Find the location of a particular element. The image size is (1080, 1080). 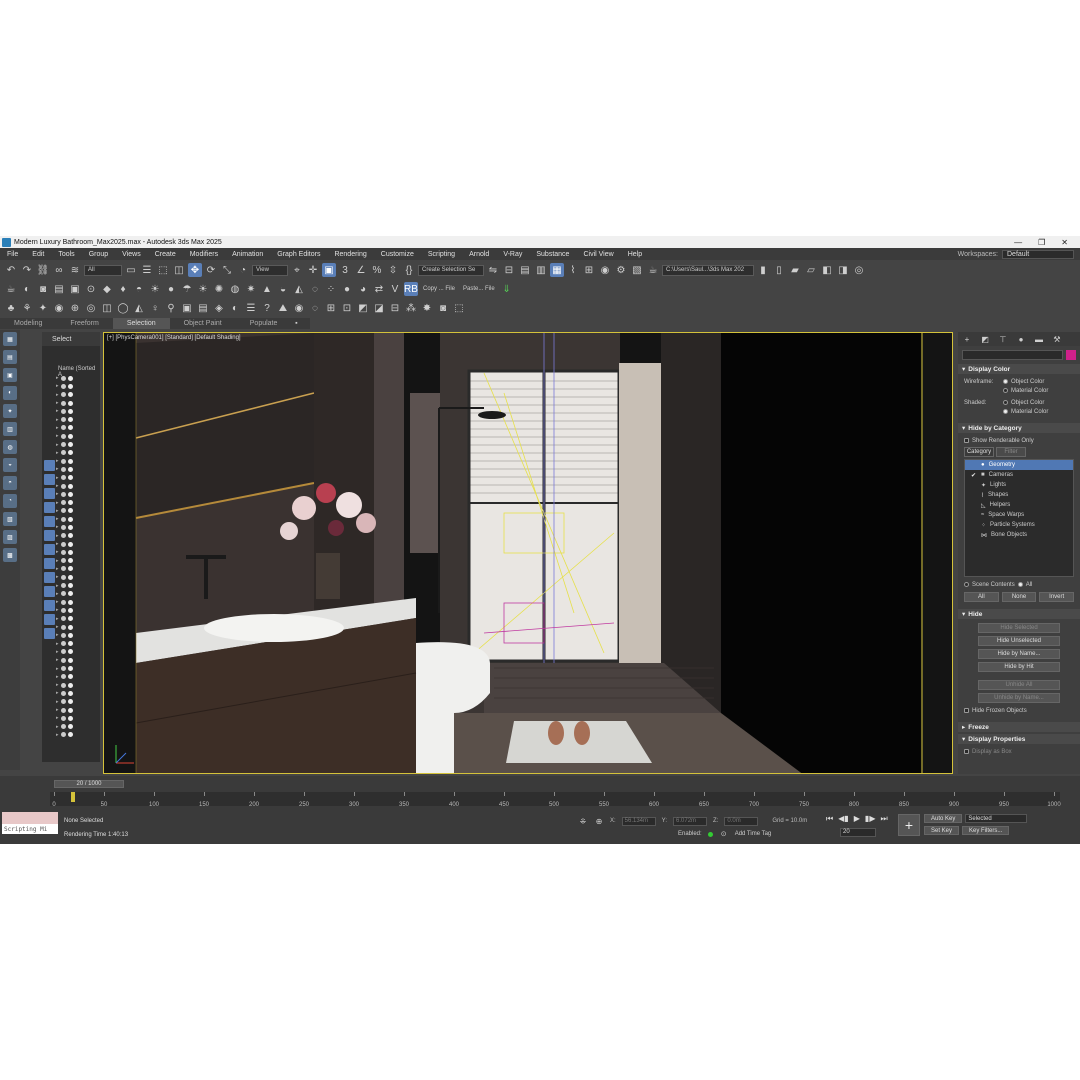

category-item-particle-systems: ⁘ Particle Systems is located at coordinates (1019, 525).